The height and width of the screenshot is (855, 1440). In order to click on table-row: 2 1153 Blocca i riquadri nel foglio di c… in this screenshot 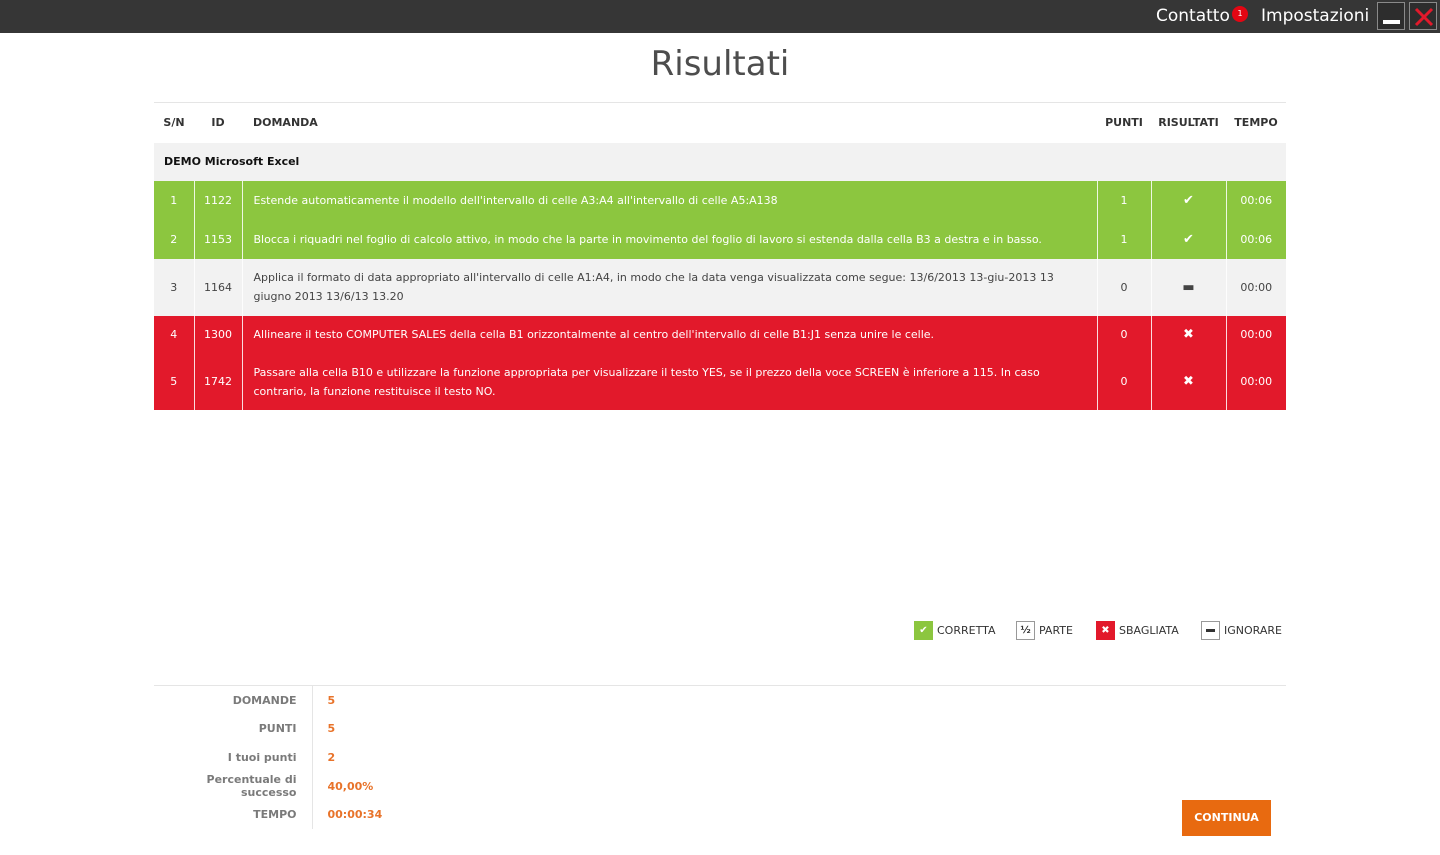, I will do `click(720, 239)`.